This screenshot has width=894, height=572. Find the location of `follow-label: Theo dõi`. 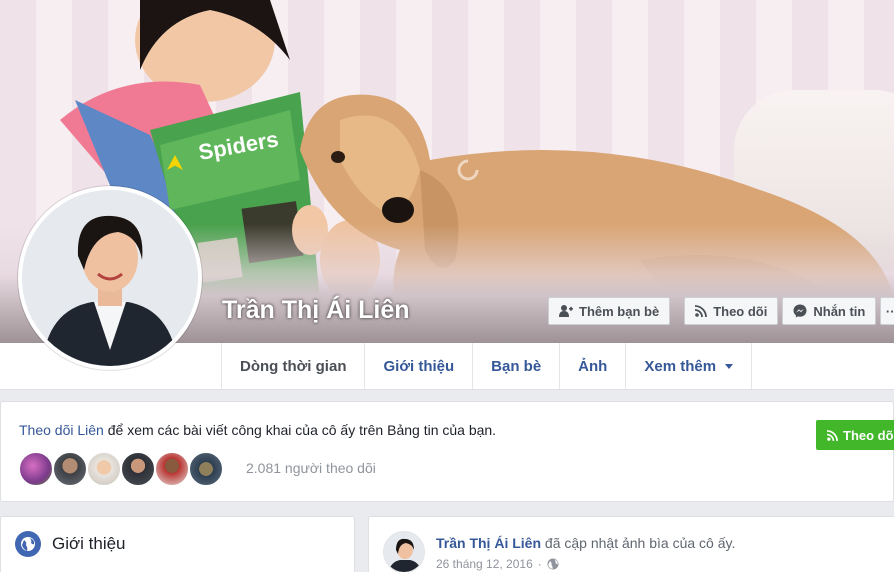

follow-label: Theo dõi is located at coordinates (740, 311).